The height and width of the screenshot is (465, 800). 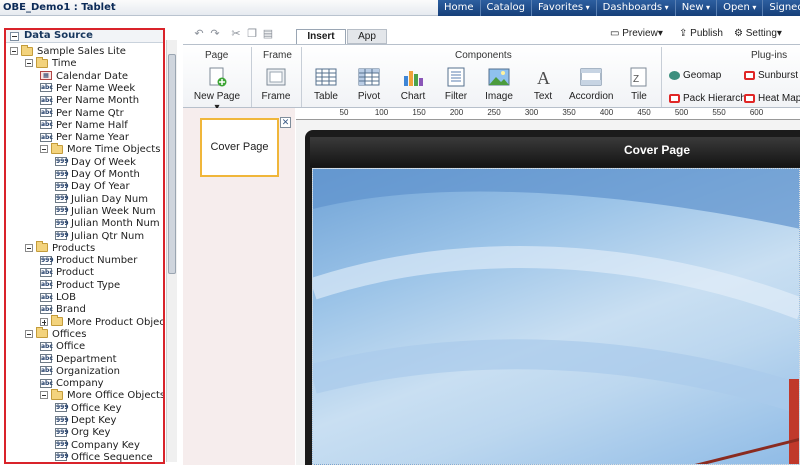 What do you see at coordinates (97, 175) in the screenshot?
I see `tree-item: 999 Day Of Month` at bounding box center [97, 175].